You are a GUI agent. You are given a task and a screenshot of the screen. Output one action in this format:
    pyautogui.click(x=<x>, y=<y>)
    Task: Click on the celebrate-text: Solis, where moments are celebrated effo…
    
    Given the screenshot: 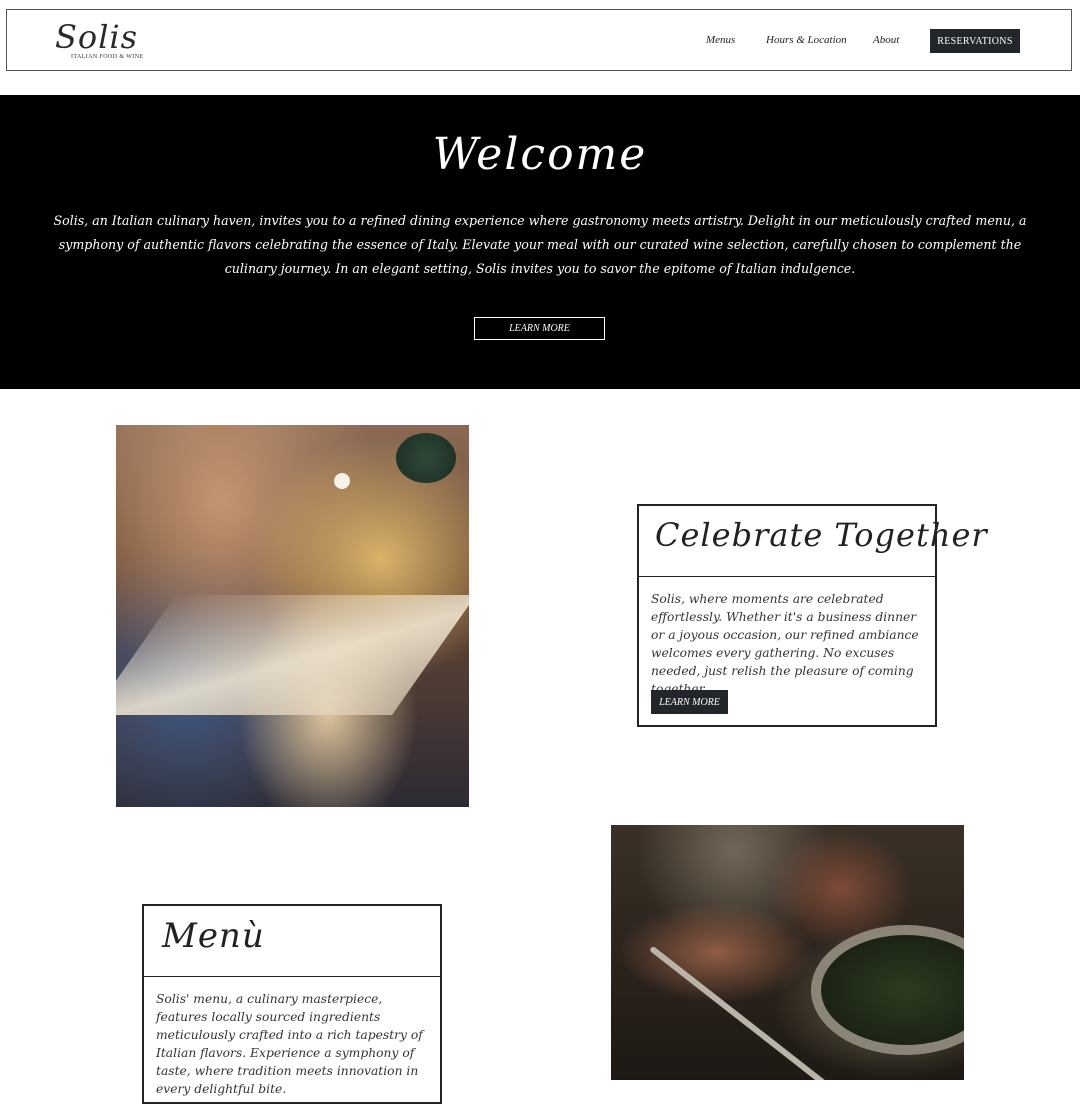 What is the action you would take?
    pyautogui.click(x=785, y=644)
    